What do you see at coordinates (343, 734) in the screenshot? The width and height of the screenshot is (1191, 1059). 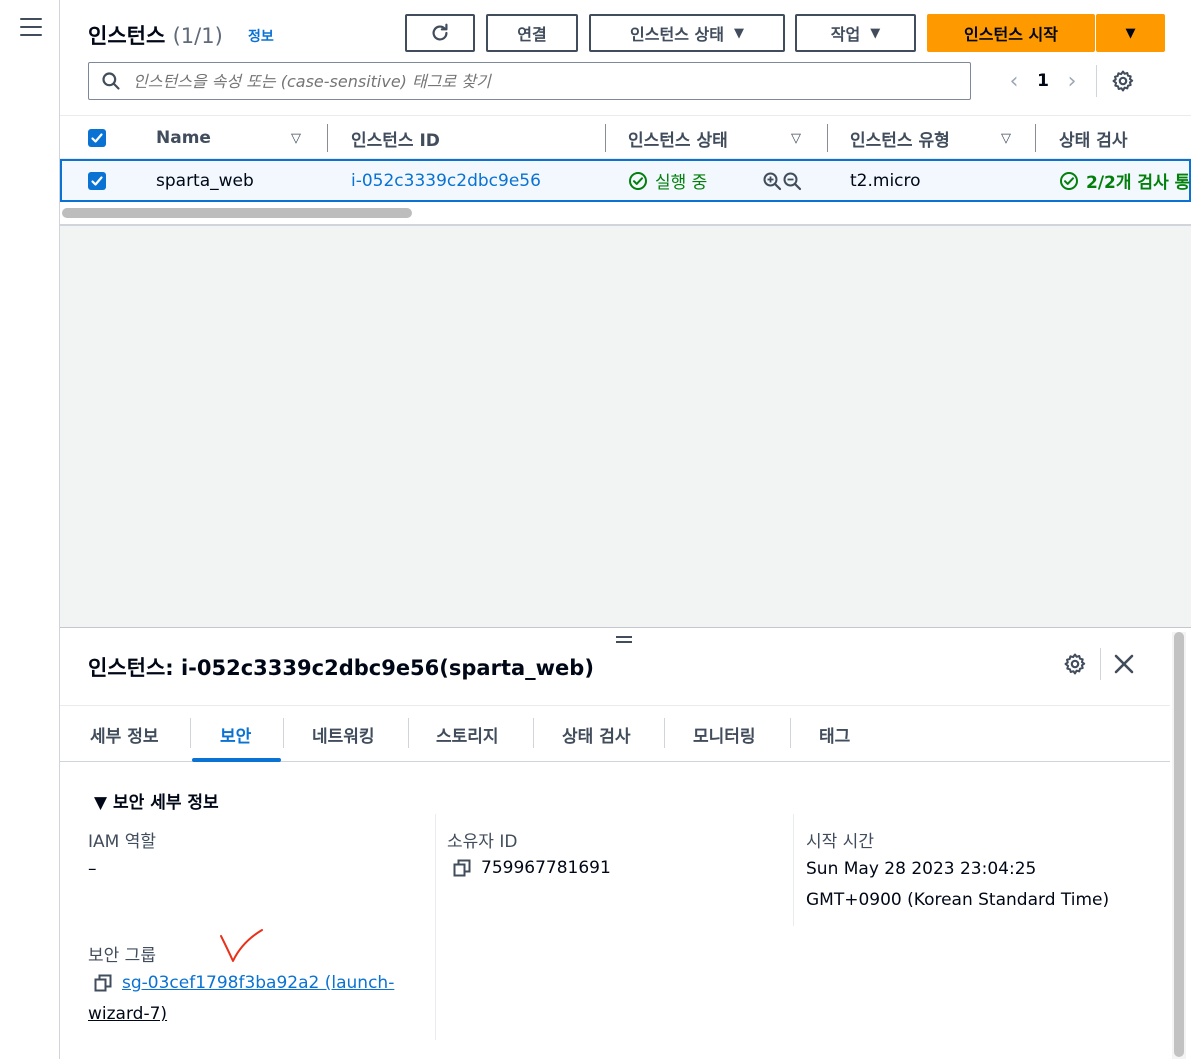 I see `tab-networking: 네트워킹` at bounding box center [343, 734].